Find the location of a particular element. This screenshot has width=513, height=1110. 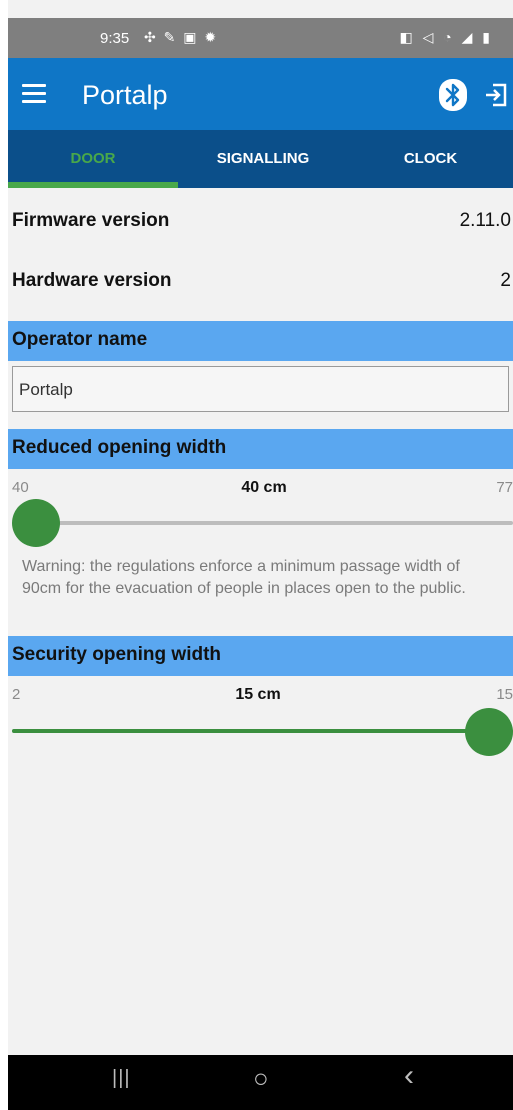

left-border is located at coordinates (4, 555).